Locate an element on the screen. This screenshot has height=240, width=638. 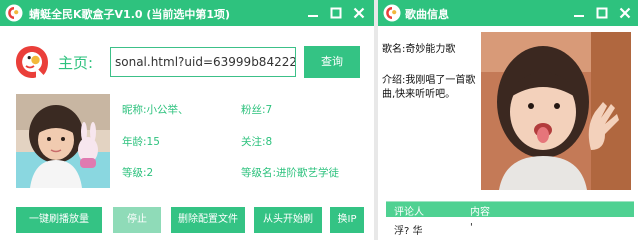
song-window-title: 歌曲信息 is located at coordinates (427, 14).